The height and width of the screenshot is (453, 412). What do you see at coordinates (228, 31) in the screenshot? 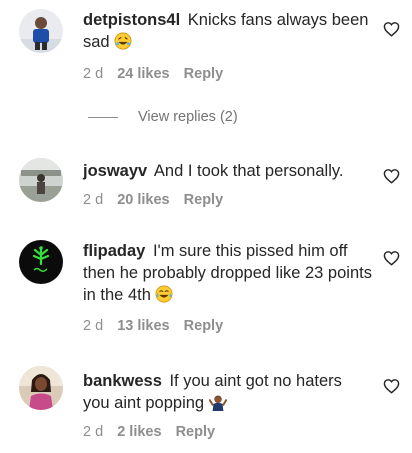
I see `comment-text: detpistons4l Knicks fans always been sad` at bounding box center [228, 31].